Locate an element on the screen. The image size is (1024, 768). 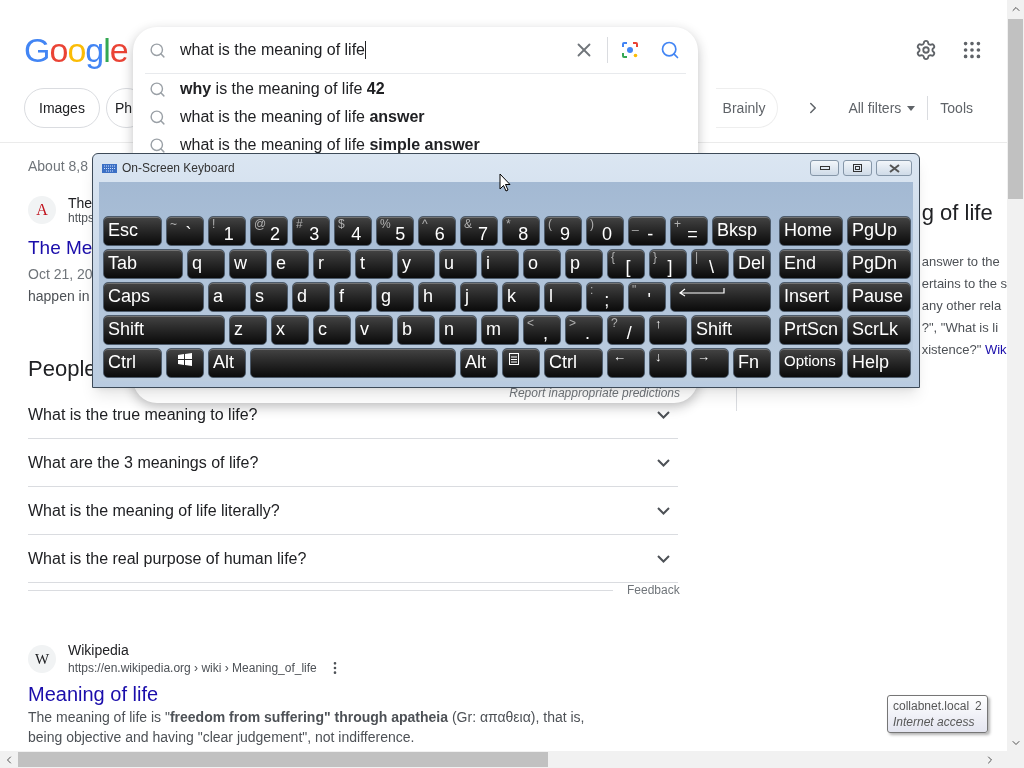
keyboard-key: ↓ is located at coordinates (668, 363).